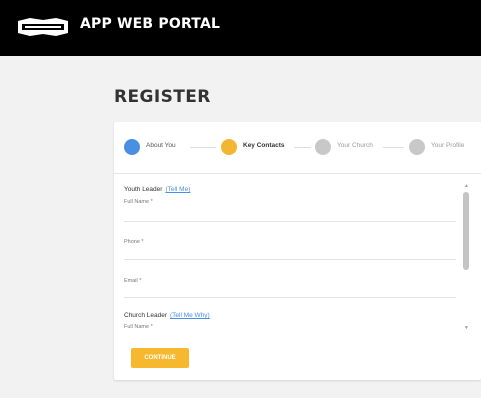 The height and width of the screenshot is (398, 481). I want to click on form-scrollbar: ▲ ▼, so click(466, 258).